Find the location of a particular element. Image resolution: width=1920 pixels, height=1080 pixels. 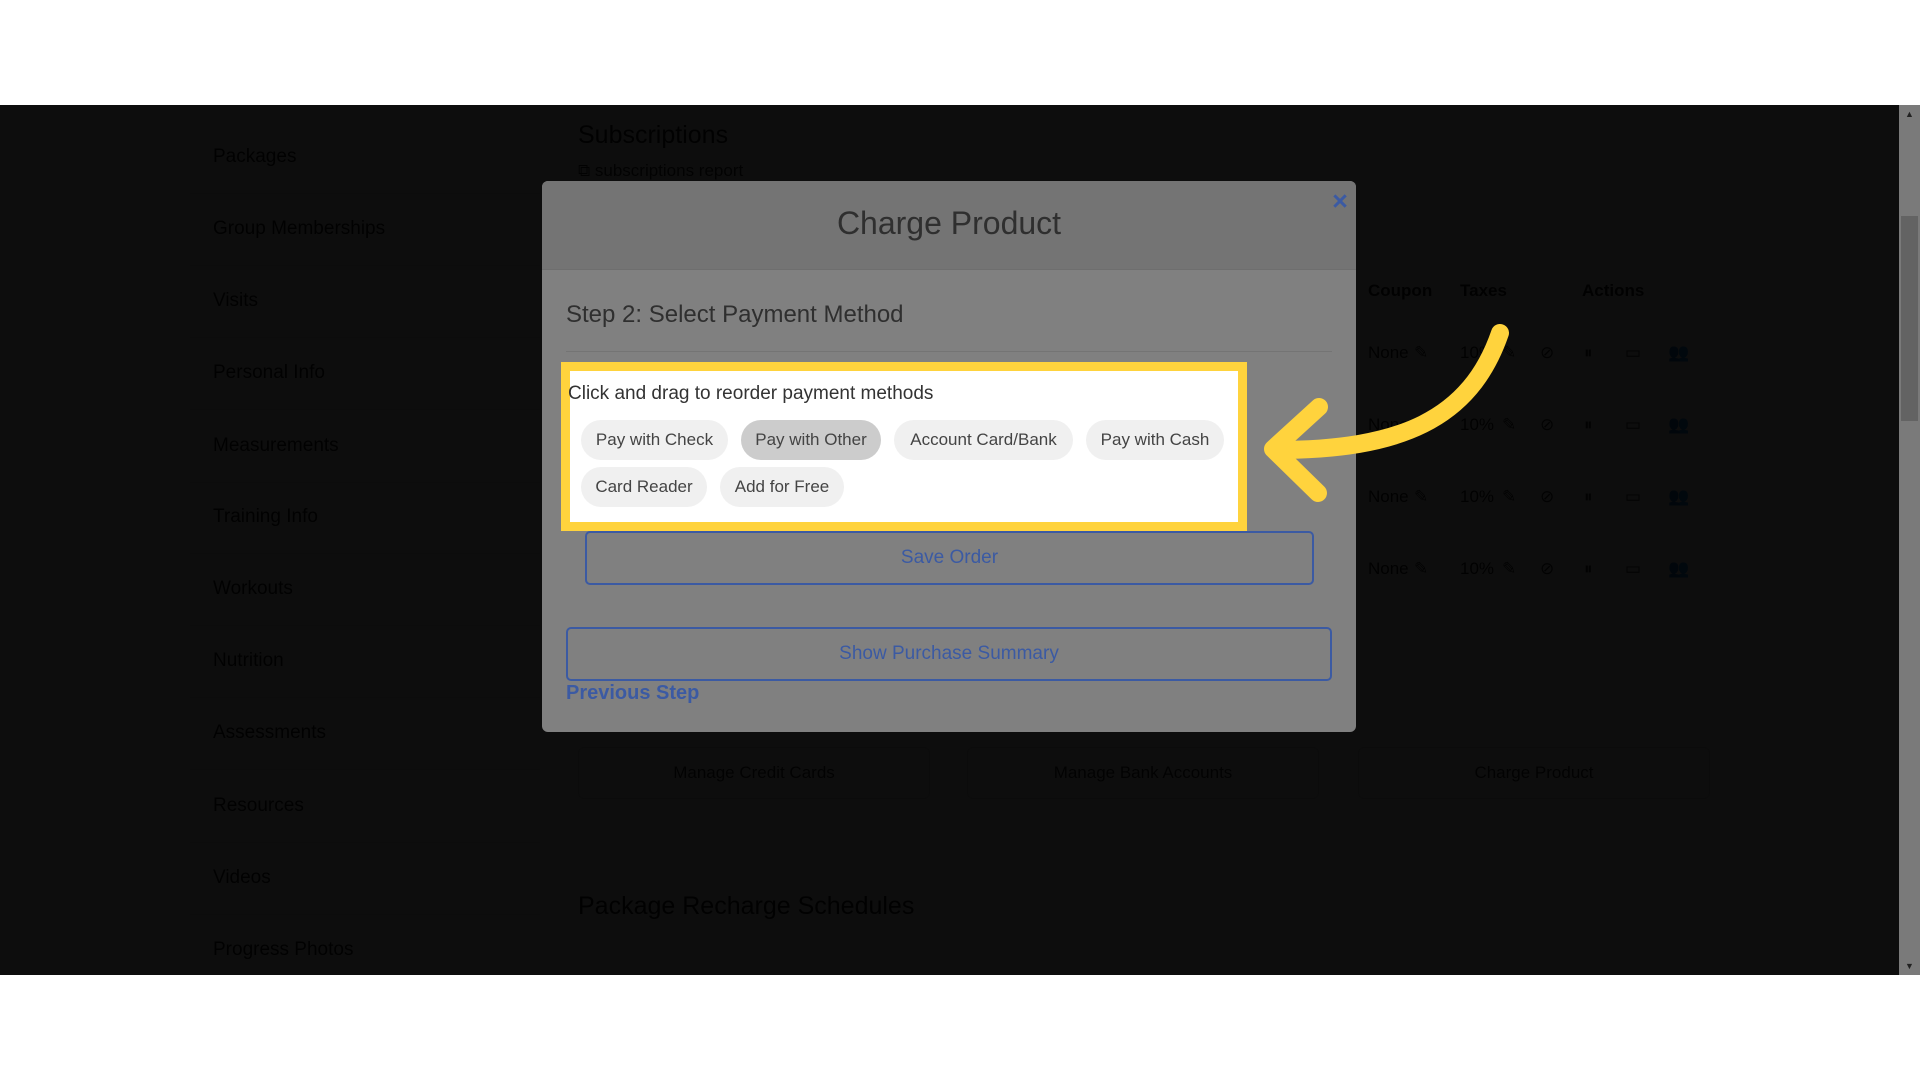

payment-method-chip: Pay with Other is located at coordinates (811, 440).